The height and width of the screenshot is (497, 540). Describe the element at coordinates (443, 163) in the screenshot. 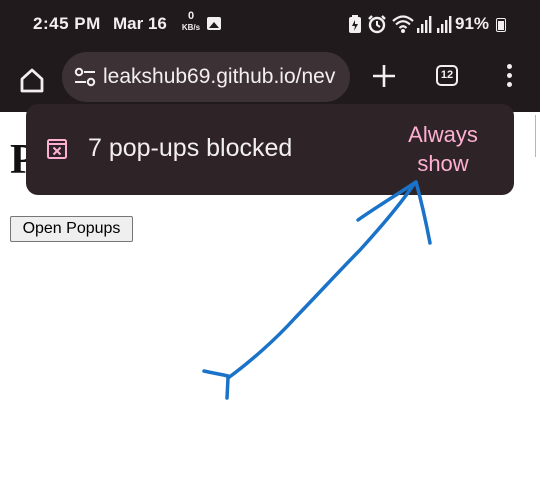

I see `always-show-line2: show` at that location.